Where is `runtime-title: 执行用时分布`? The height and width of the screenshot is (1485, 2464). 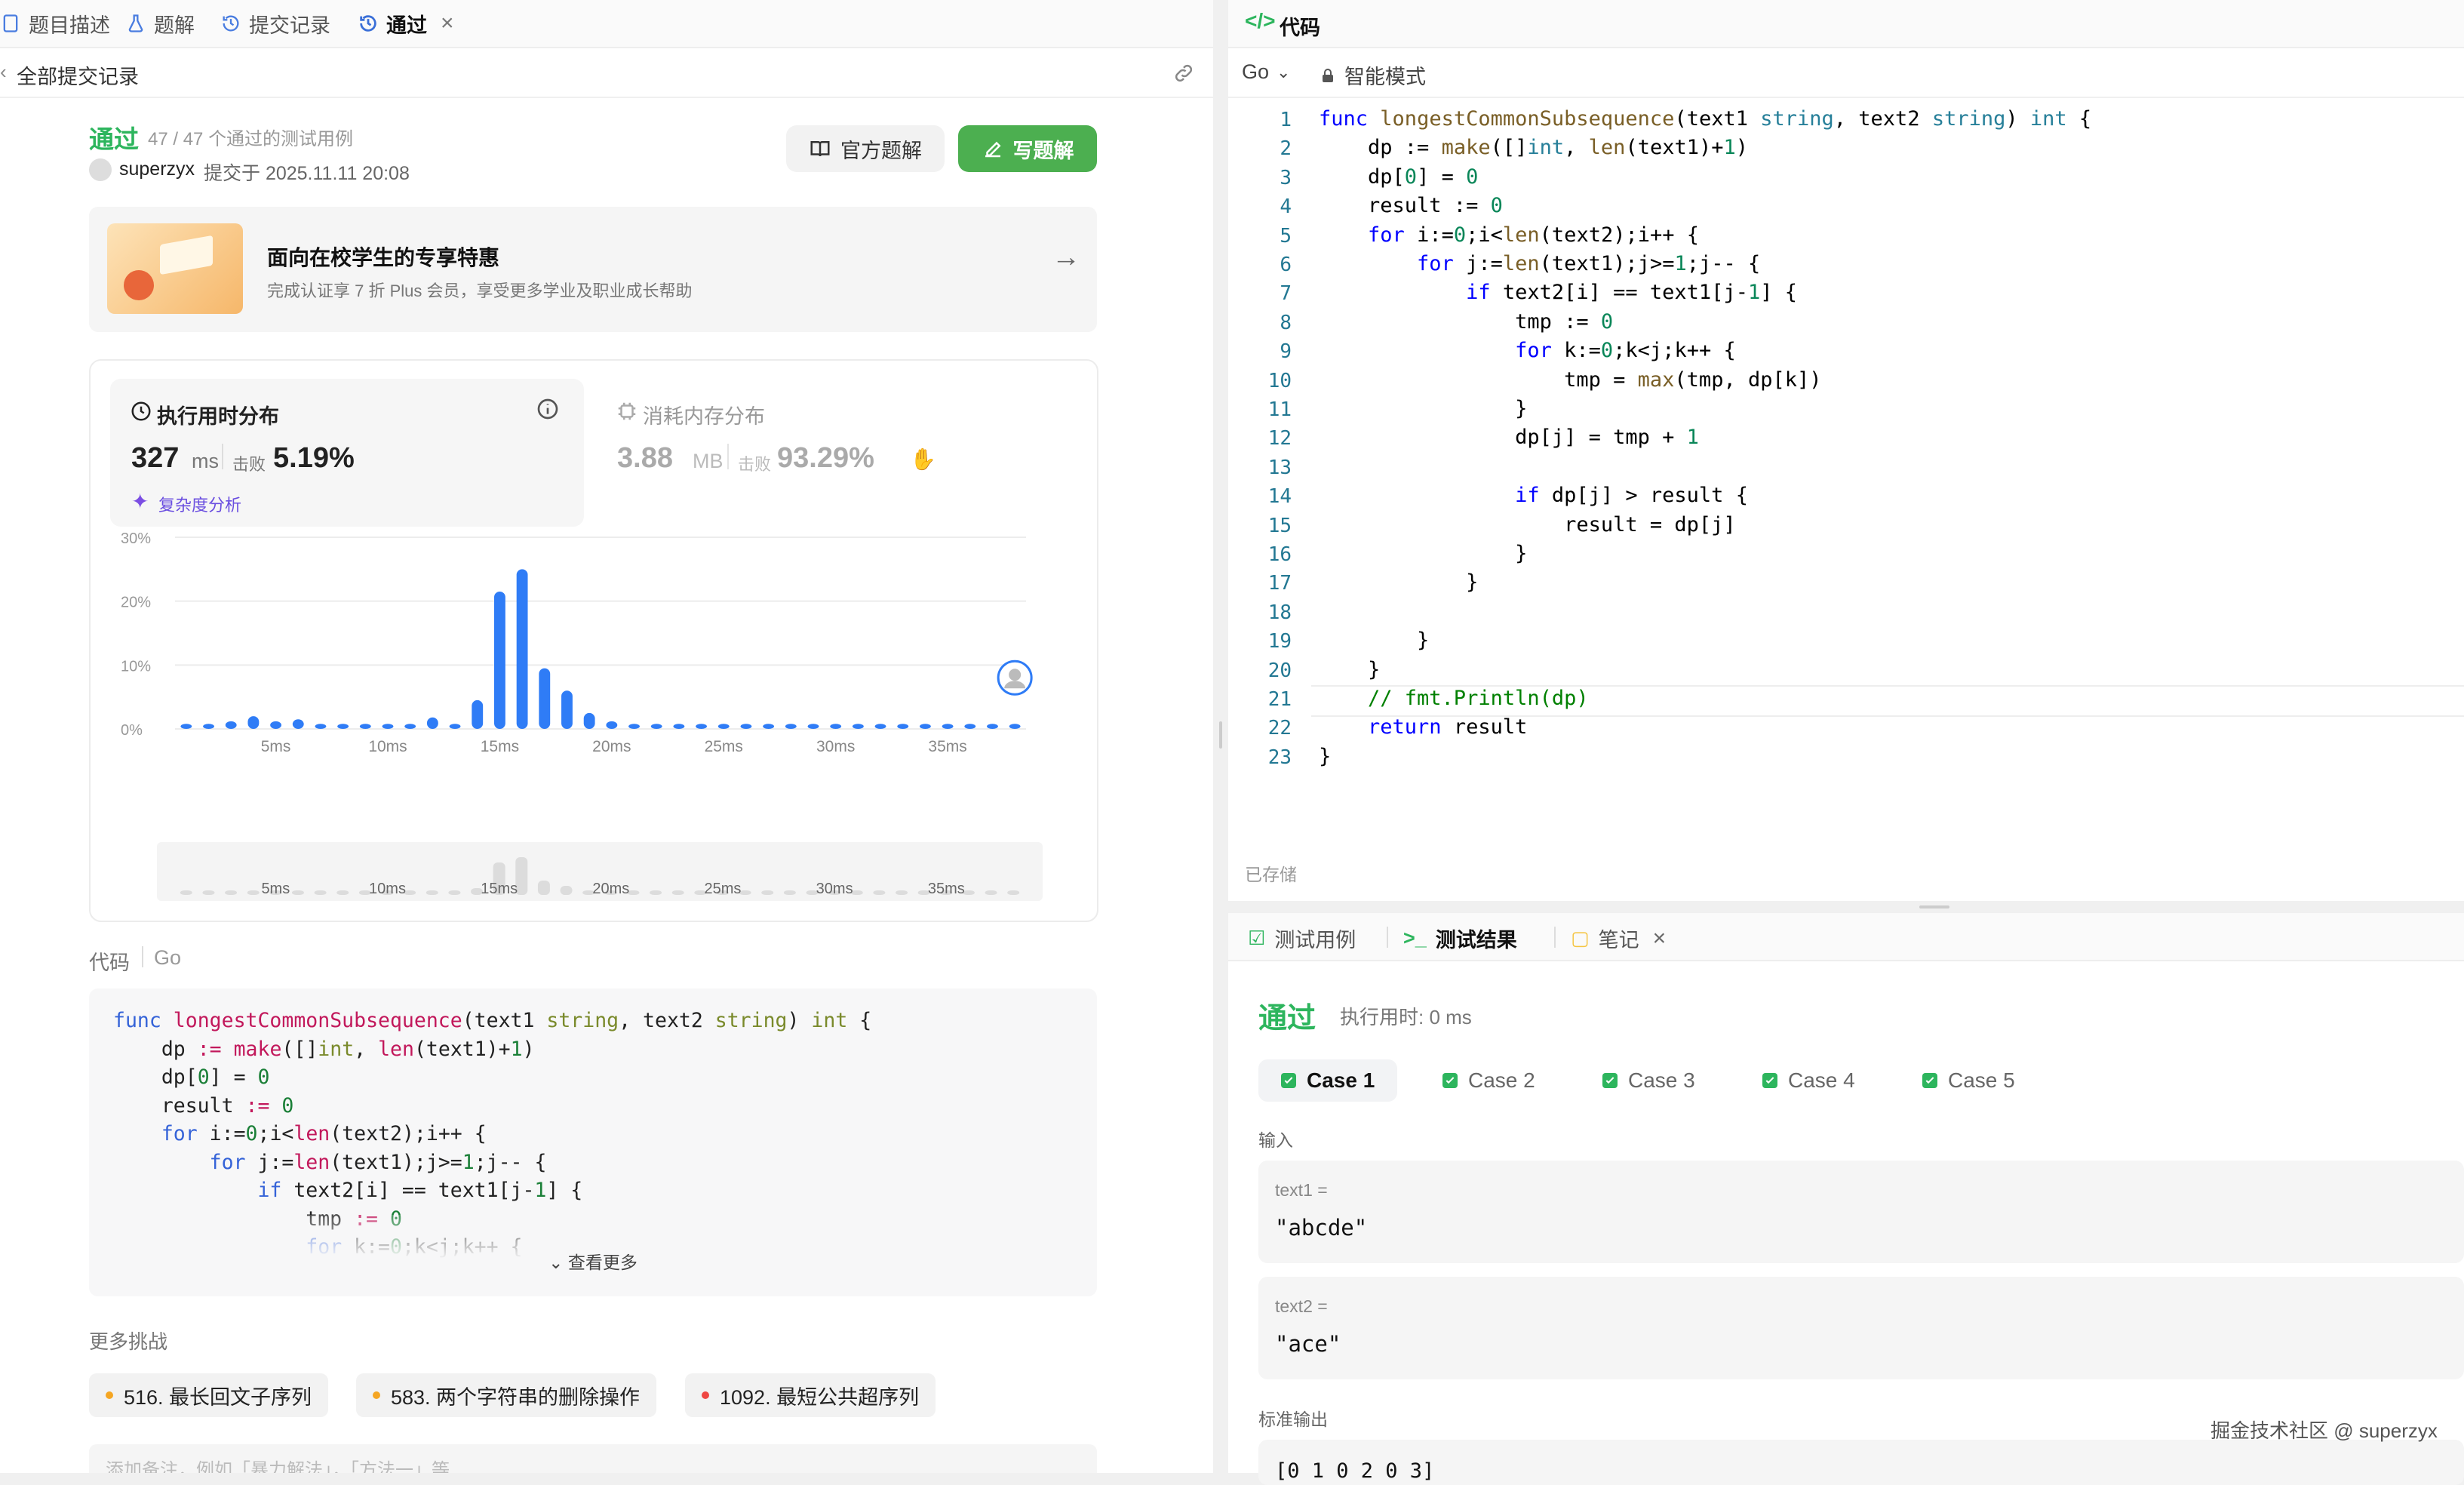
runtime-title: 执行用时分布 is located at coordinates (218, 416).